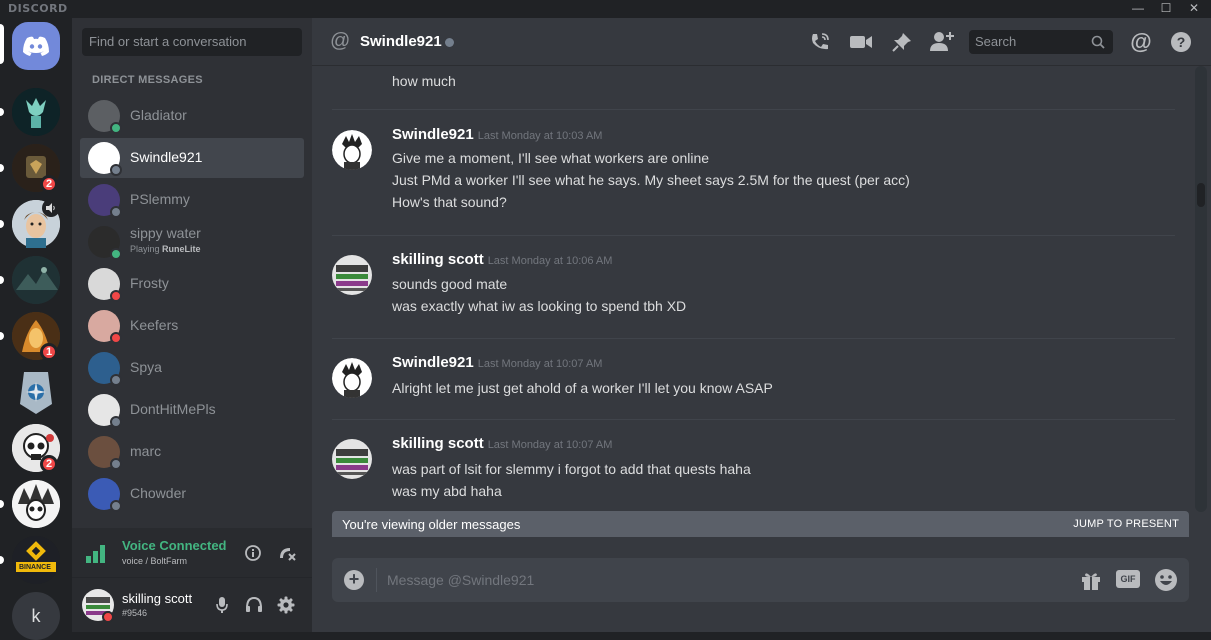 The width and height of the screenshot is (1211, 640). What do you see at coordinates (761, 42) in the screenshot?
I see `chat-header: @ Swindle921 Search @ ?` at bounding box center [761, 42].